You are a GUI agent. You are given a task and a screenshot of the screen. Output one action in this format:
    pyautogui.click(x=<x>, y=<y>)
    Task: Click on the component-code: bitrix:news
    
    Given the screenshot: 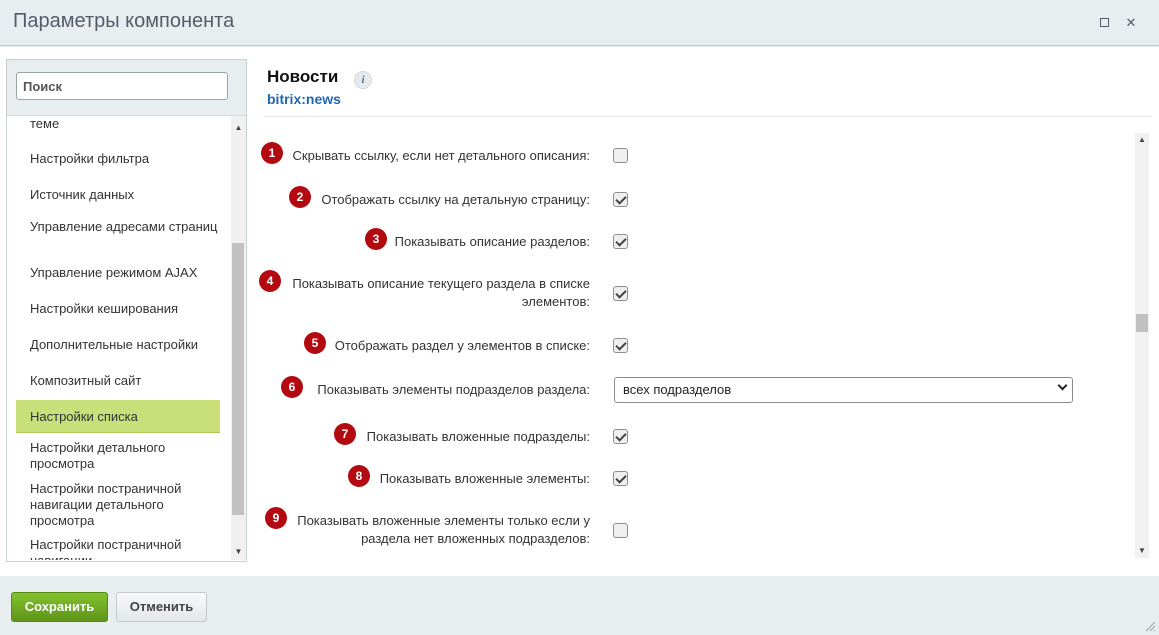 What is the action you would take?
    pyautogui.click(x=304, y=99)
    